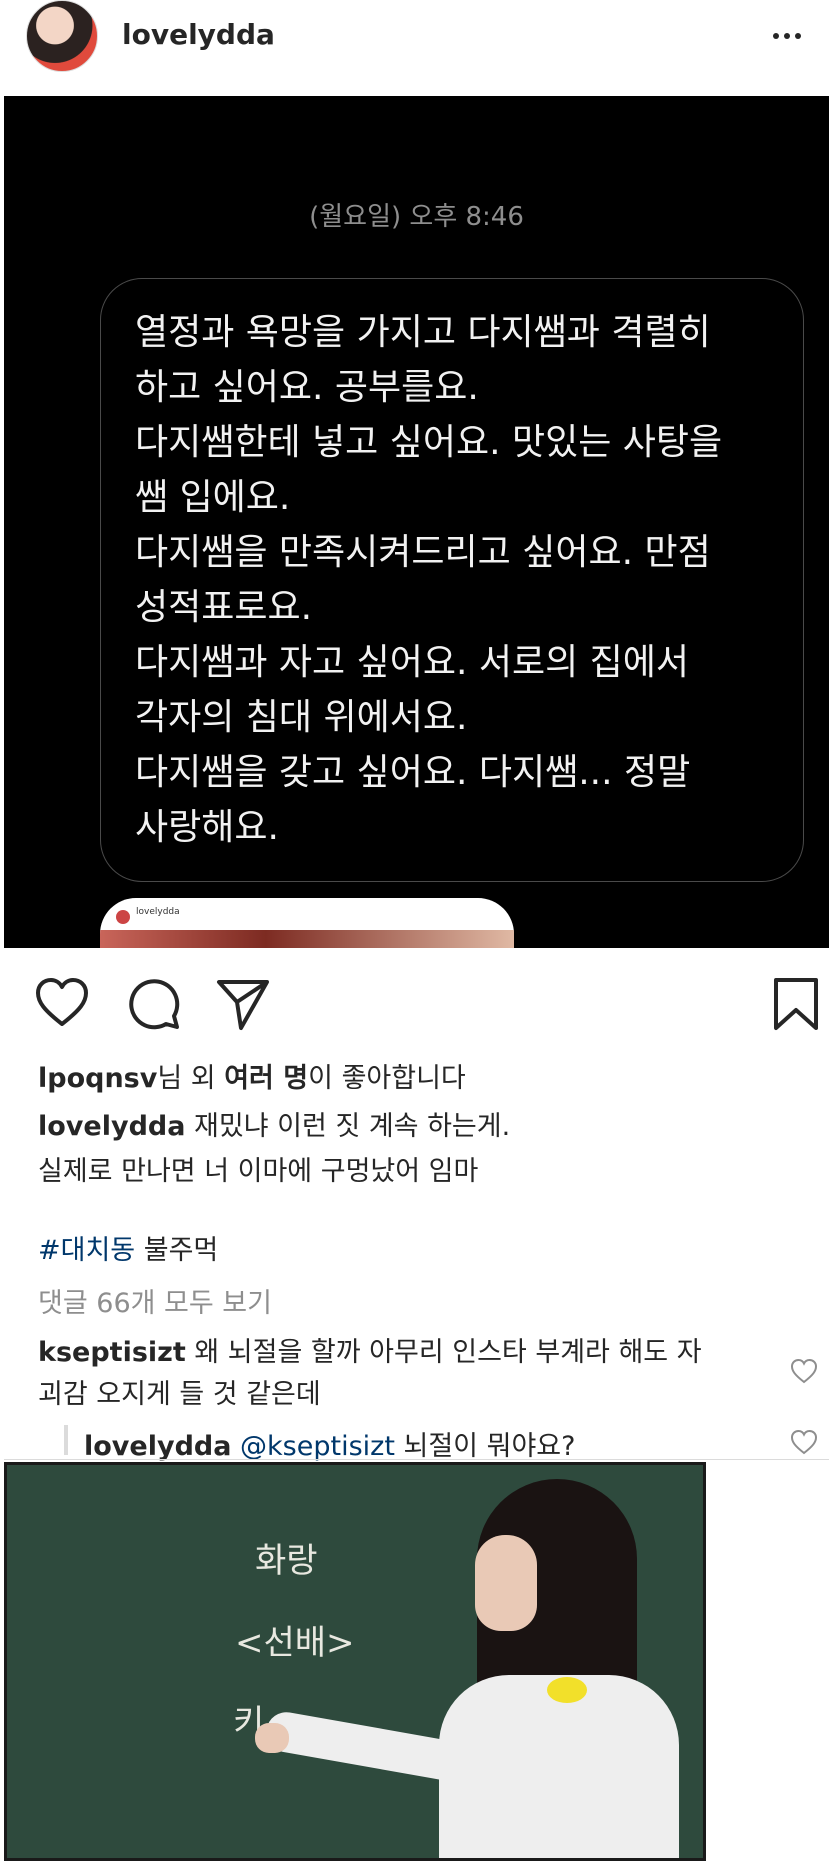 The image size is (829, 1861). Describe the element at coordinates (567, 1690) in the screenshot. I see `yellow-badge` at that location.